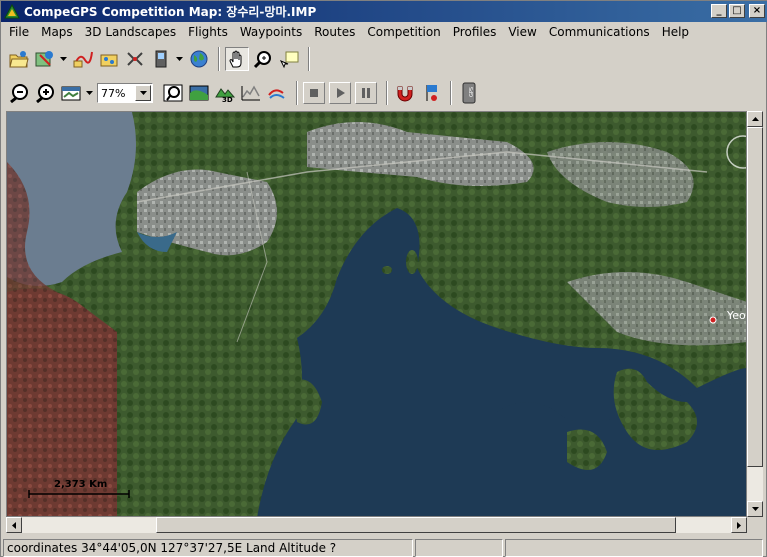  Describe the element at coordinates (675, 32) in the screenshot. I see `menu-help: Help` at that location.